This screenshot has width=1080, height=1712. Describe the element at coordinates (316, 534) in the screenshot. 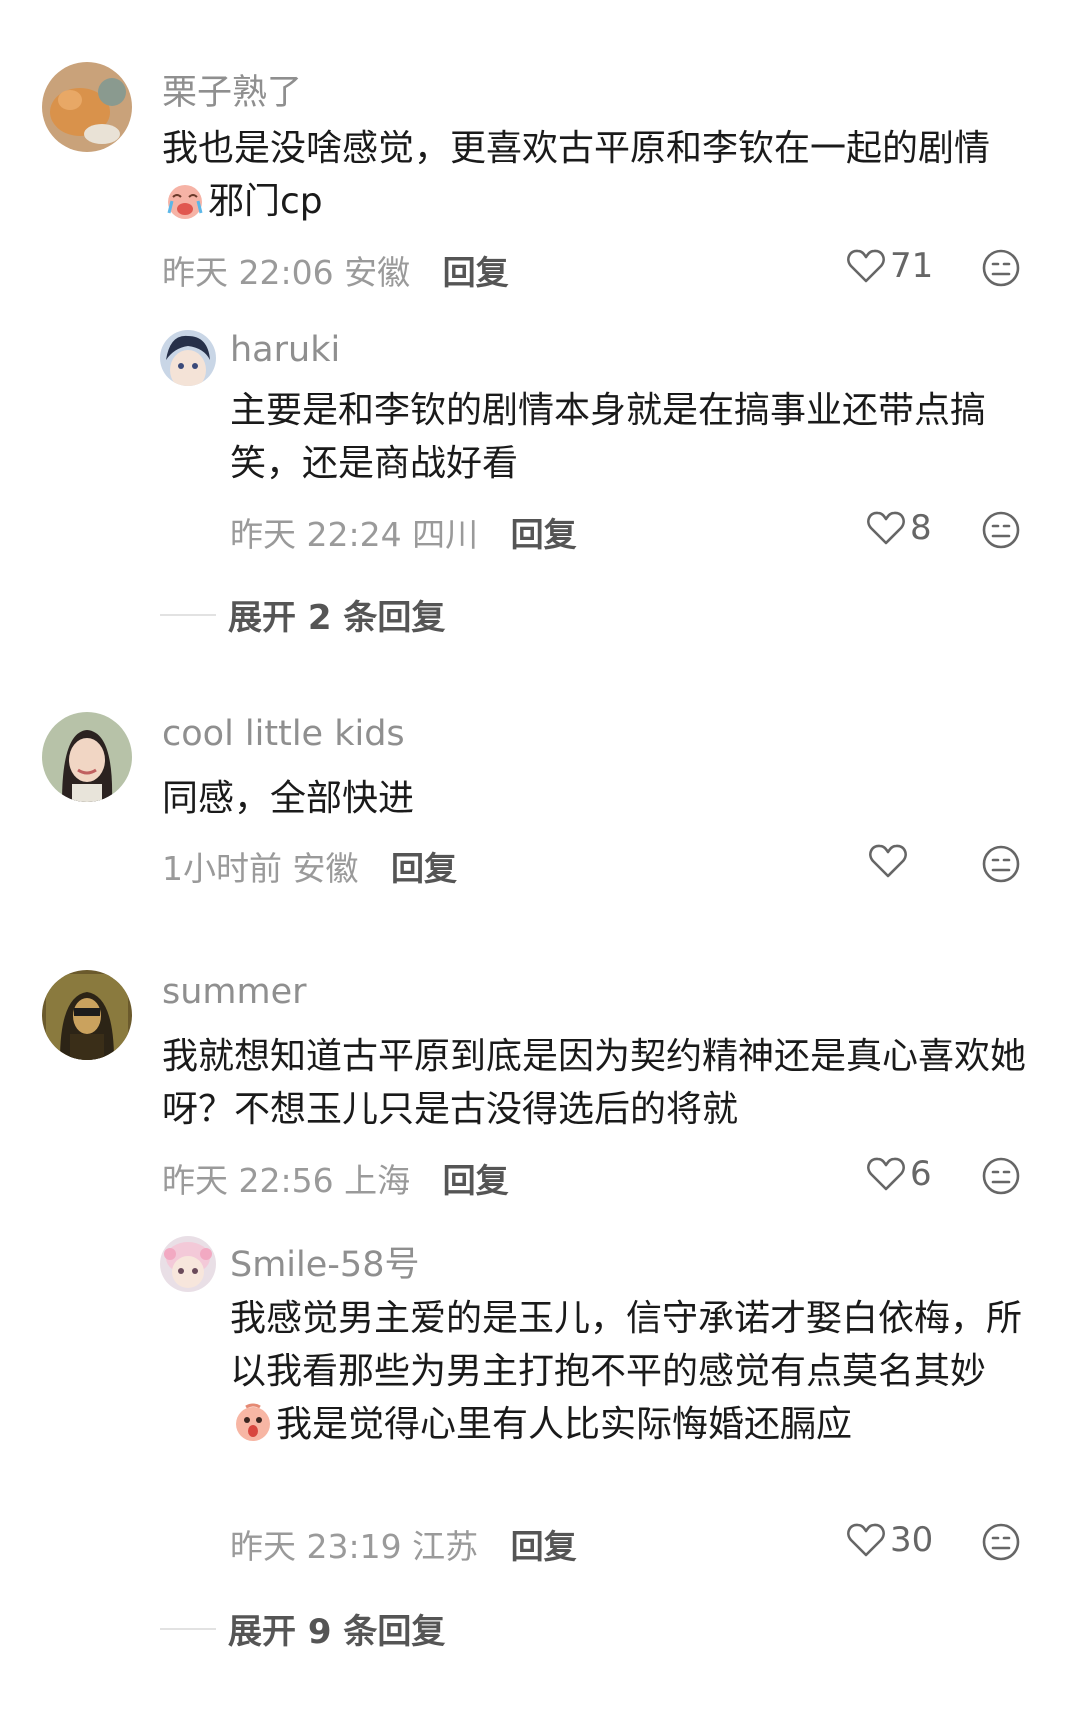

I see `timestamp: 昨天 22:24` at that location.